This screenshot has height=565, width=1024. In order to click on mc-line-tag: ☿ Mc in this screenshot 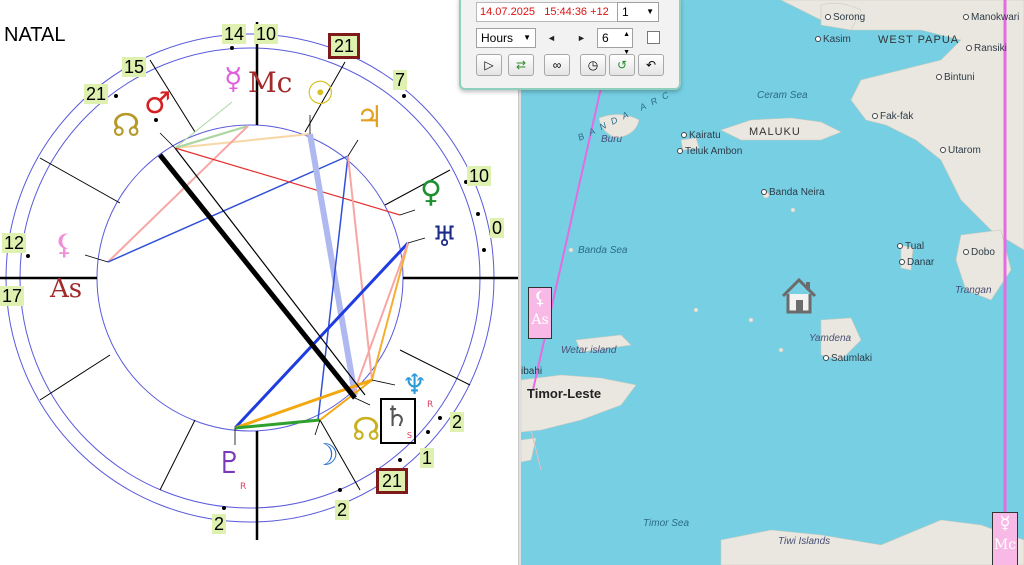, I will do `click(1005, 538)`.